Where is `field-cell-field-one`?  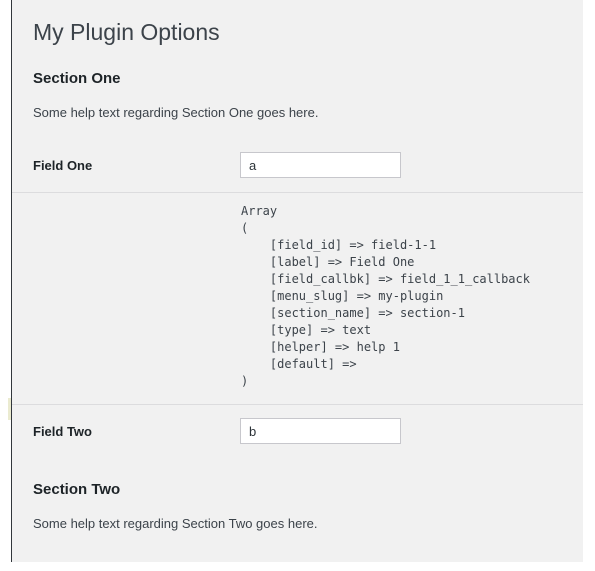 field-cell-field-one is located at coordinates (411, 166).